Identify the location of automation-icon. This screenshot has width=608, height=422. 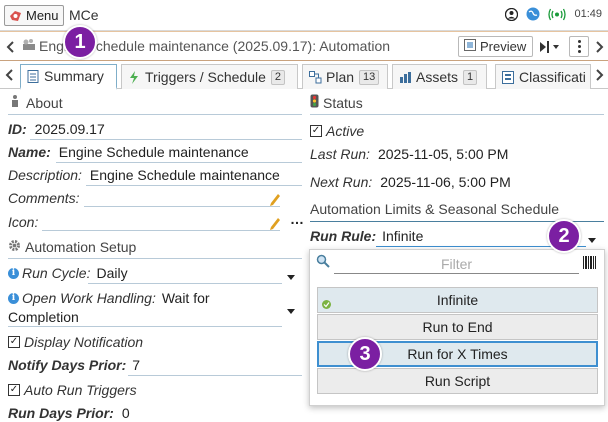
(29, 46).